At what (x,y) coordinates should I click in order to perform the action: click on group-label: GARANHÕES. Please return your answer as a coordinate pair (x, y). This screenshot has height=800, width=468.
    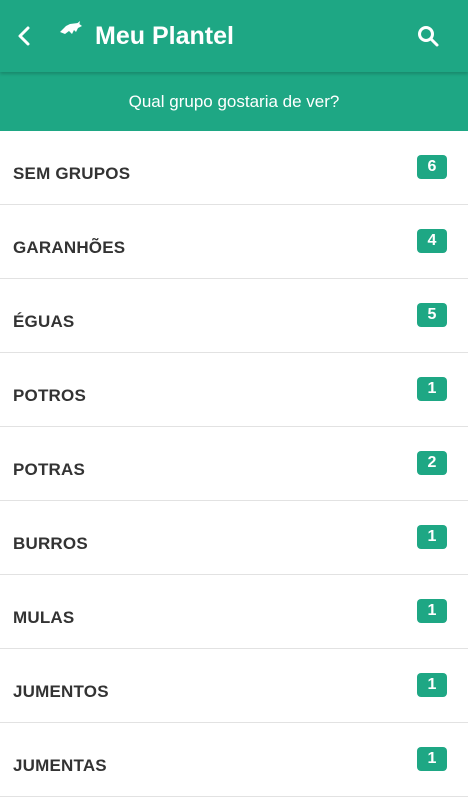
    Looking at the image, I should click on (69, 247).